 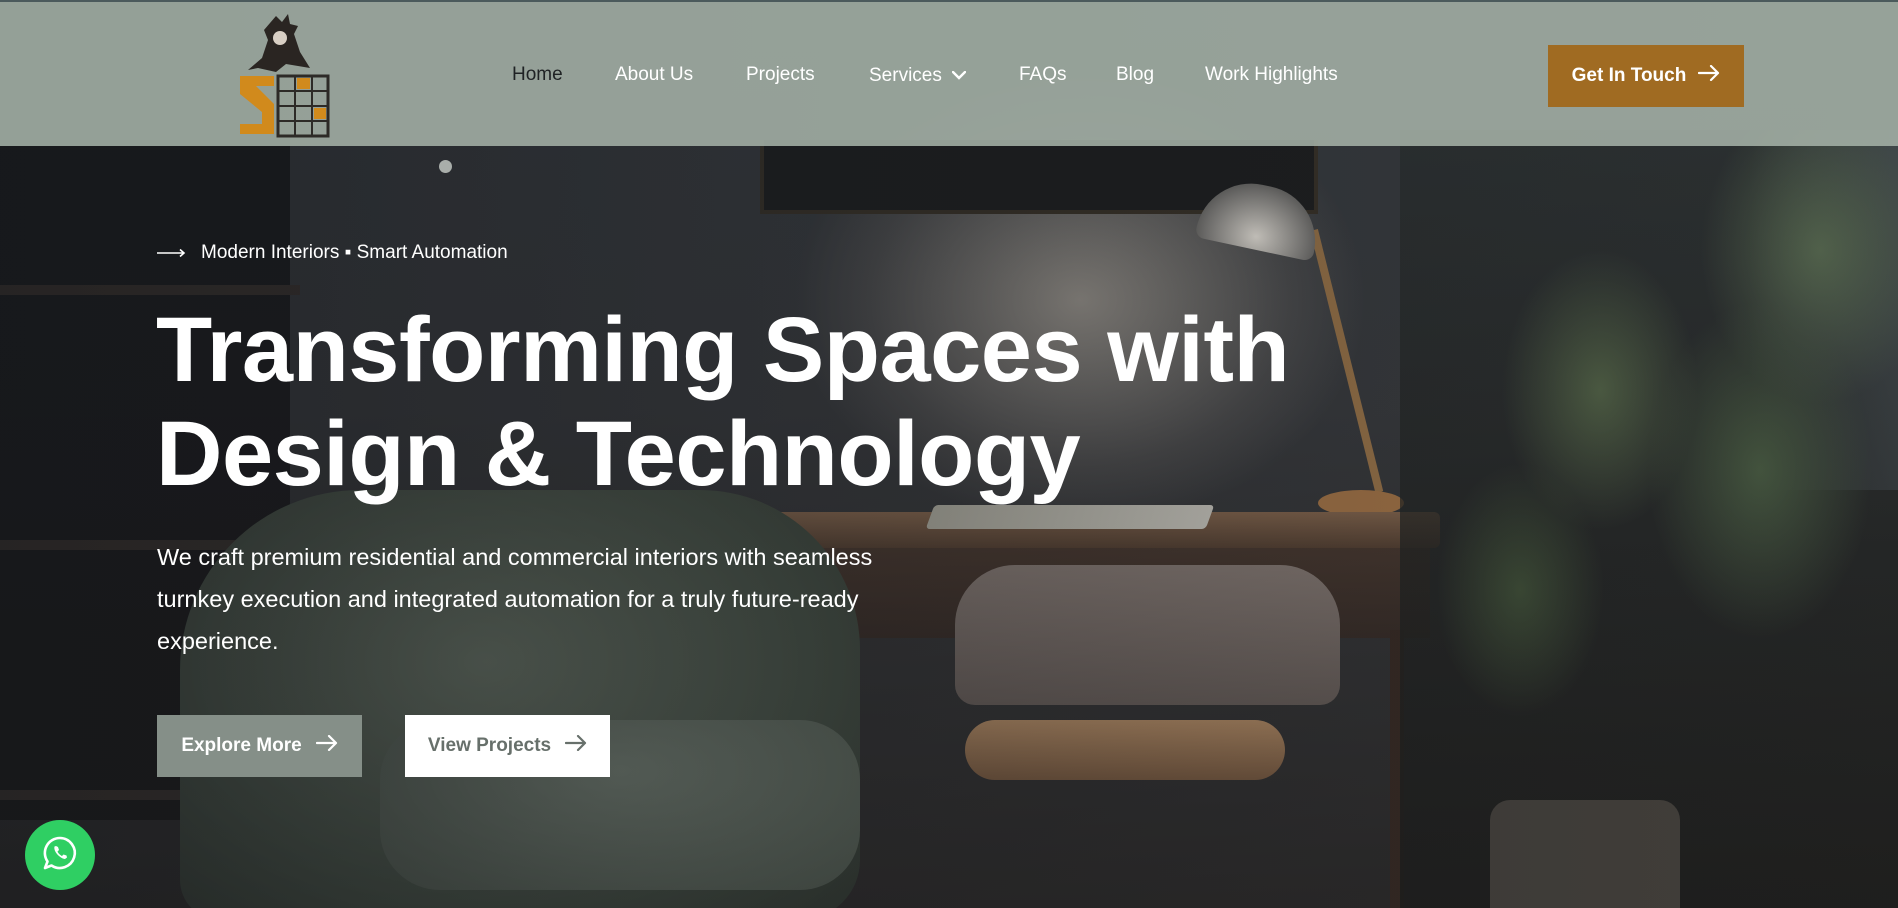 I want to click on get-in-touch-button: Get In Touch, so click(x=1646, y=76).